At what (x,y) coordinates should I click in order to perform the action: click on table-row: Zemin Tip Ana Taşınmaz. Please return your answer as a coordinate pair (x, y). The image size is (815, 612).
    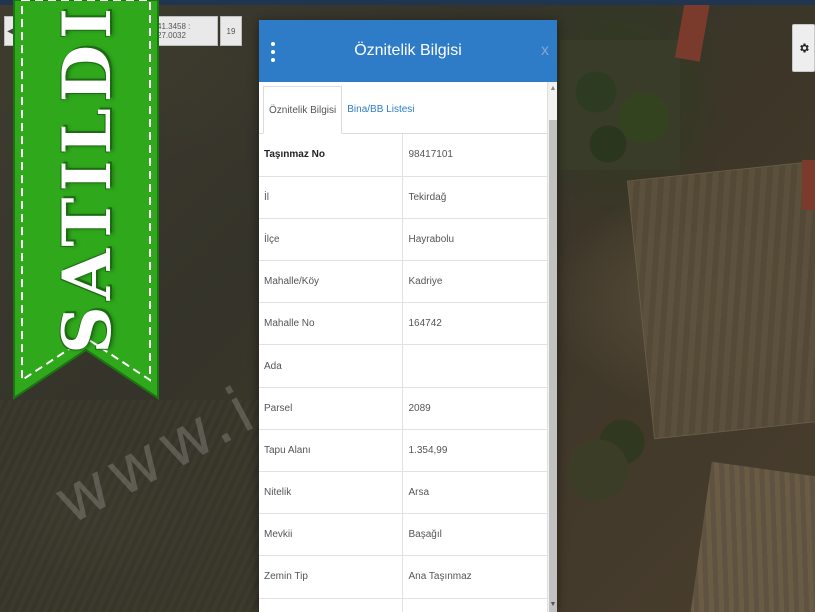
    Looking at the image, I should click on (403, 577).